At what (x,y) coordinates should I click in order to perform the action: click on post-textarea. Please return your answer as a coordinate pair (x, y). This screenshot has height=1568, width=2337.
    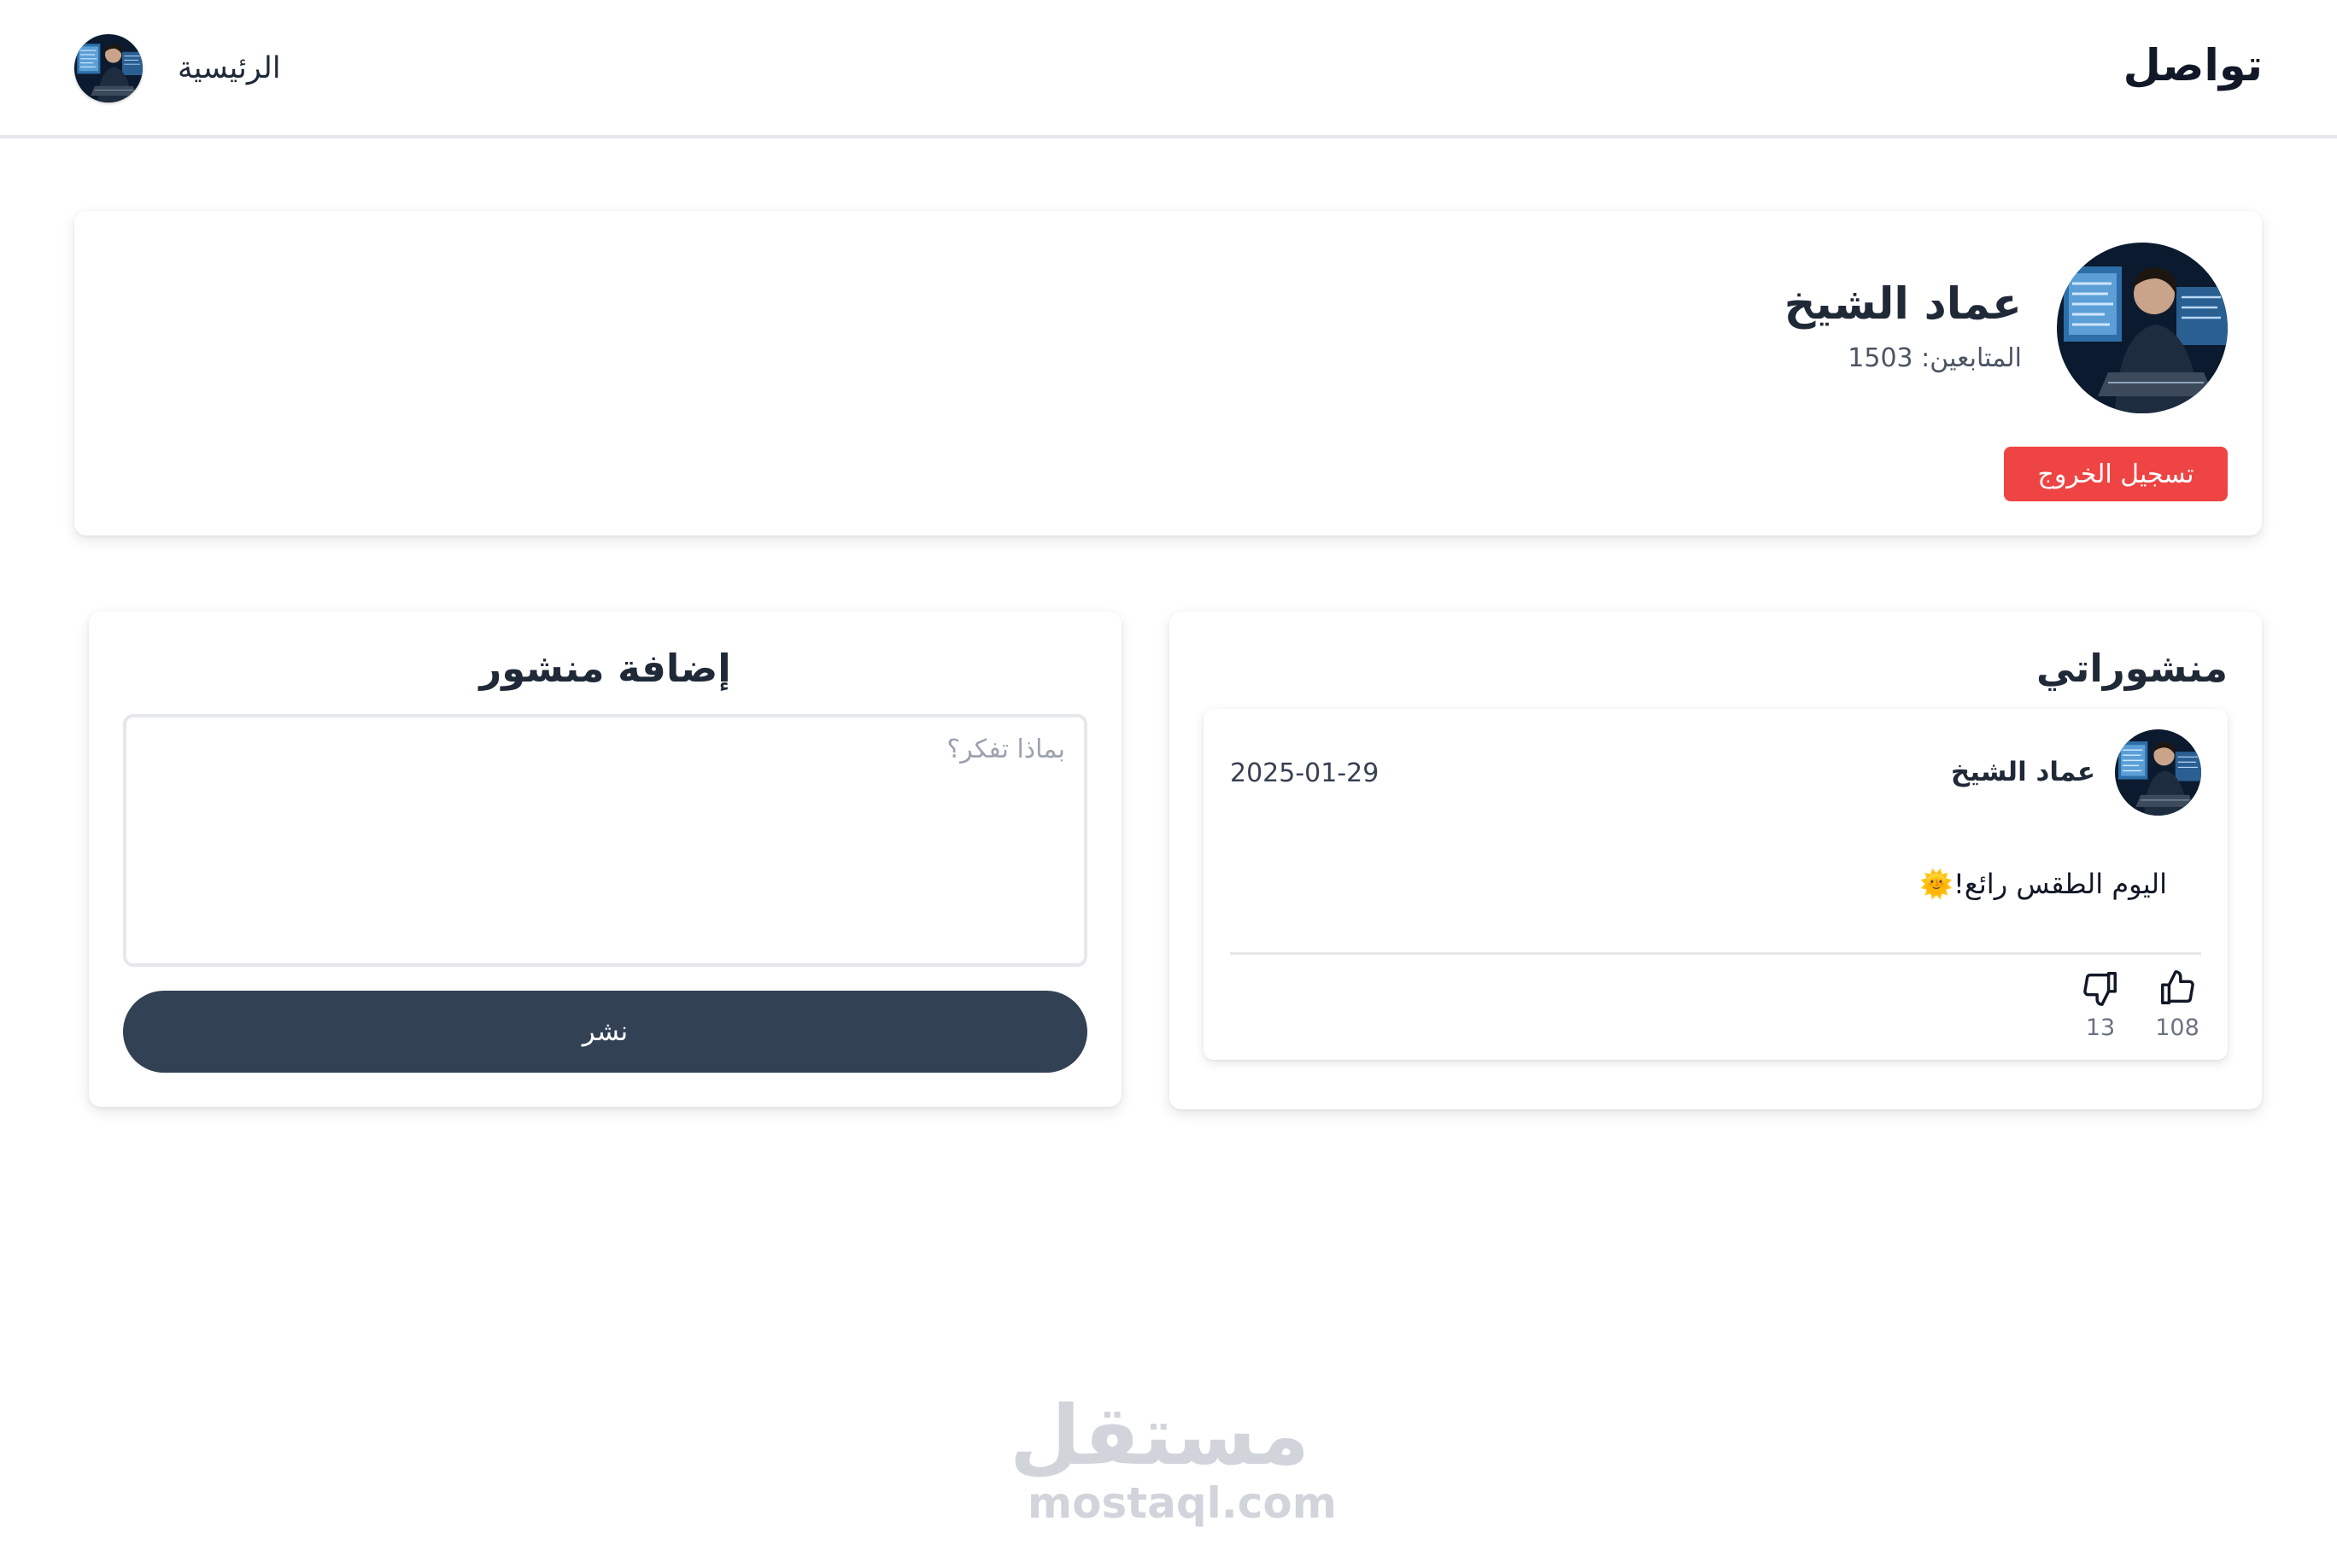
    Looking at the image, I should click on (605, 840).